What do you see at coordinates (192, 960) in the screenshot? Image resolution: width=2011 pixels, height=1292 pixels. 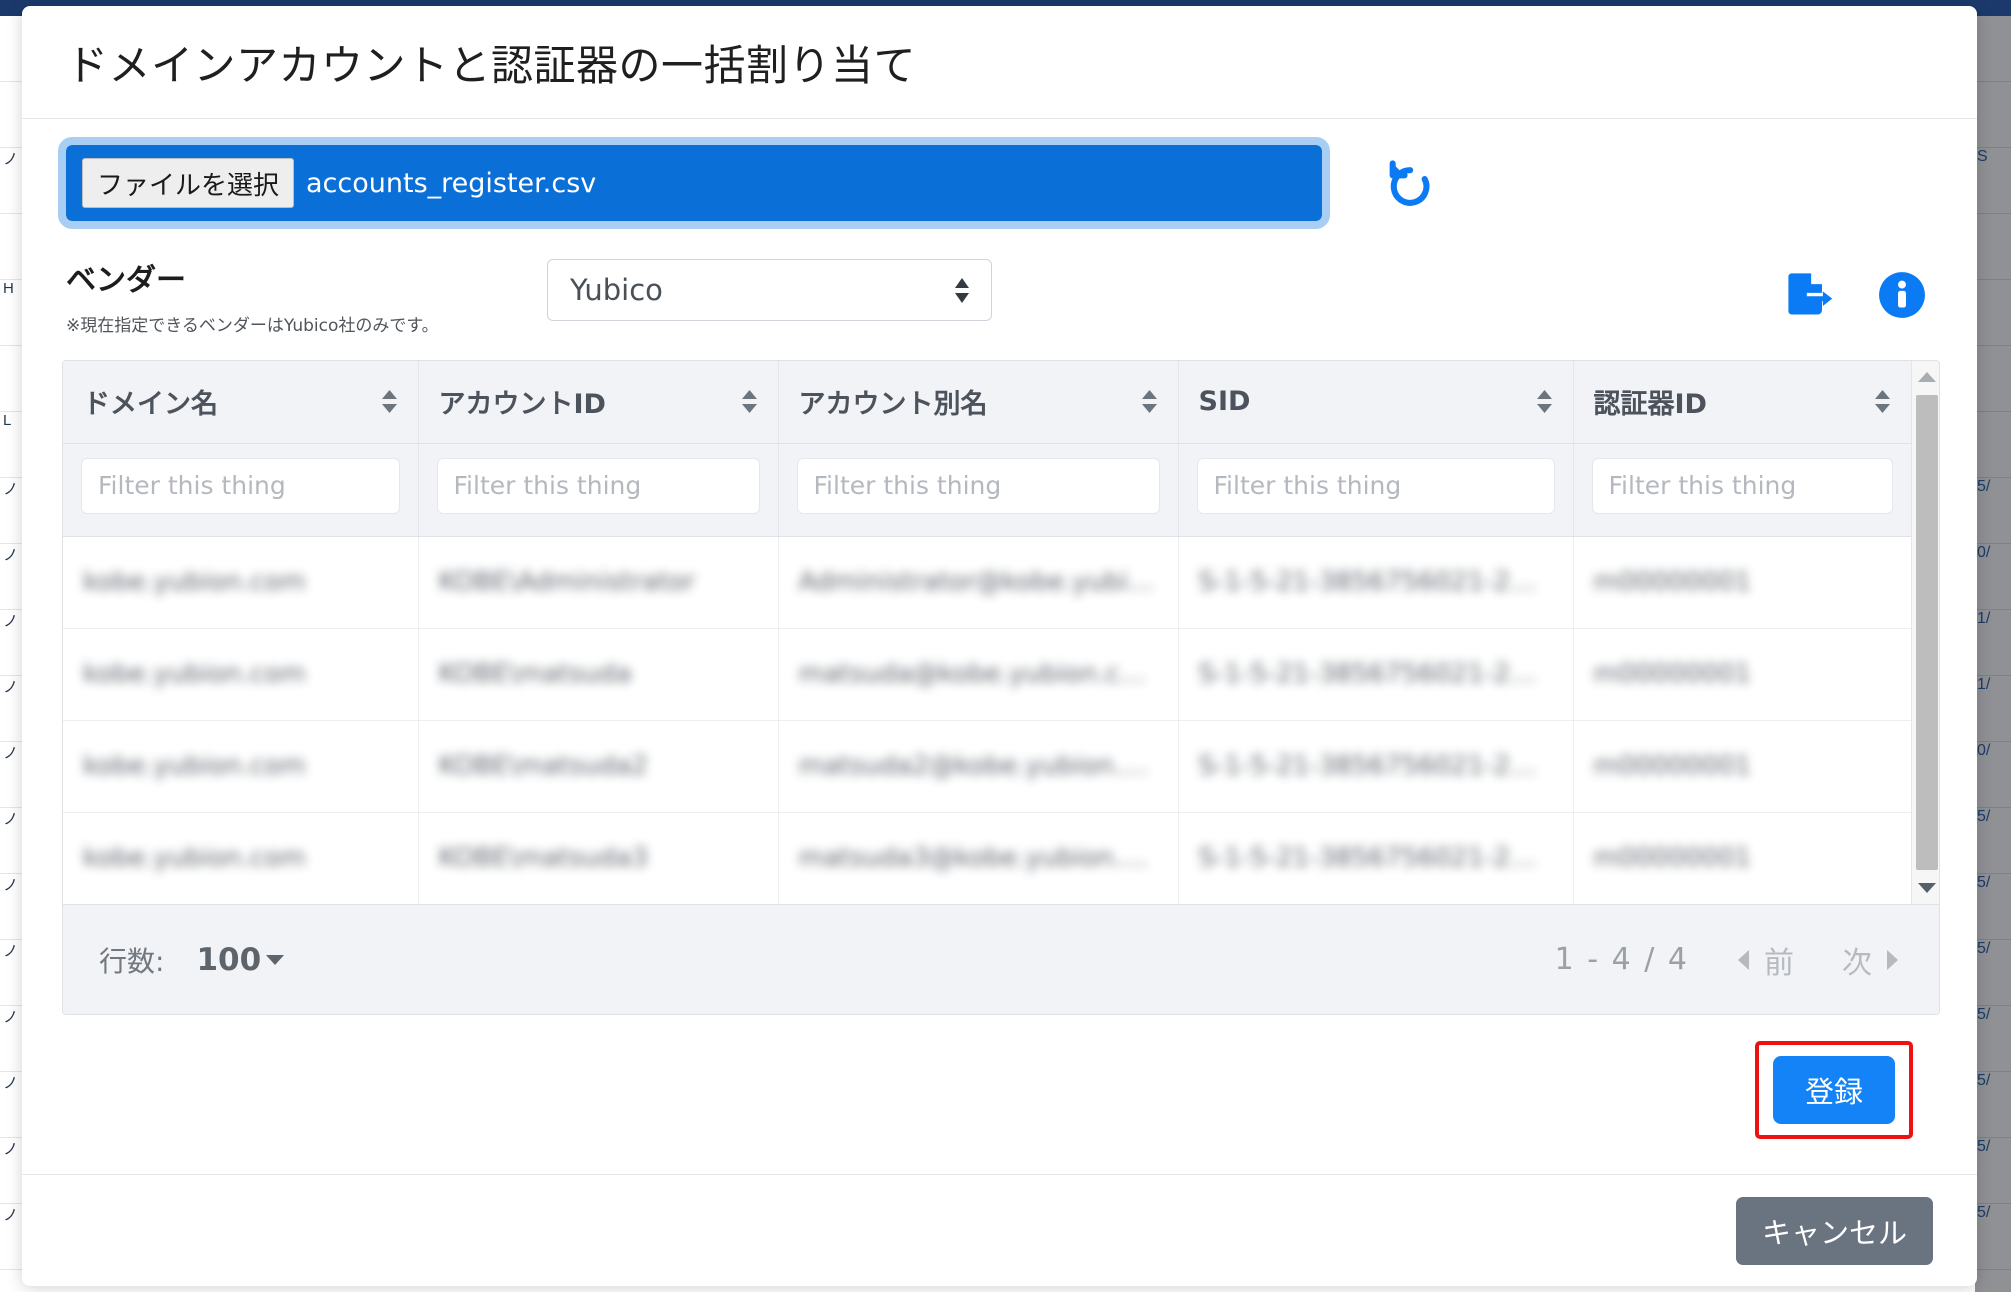 I see `rows-per-page-group: 行数: 100` at bounding box center [192, 960].